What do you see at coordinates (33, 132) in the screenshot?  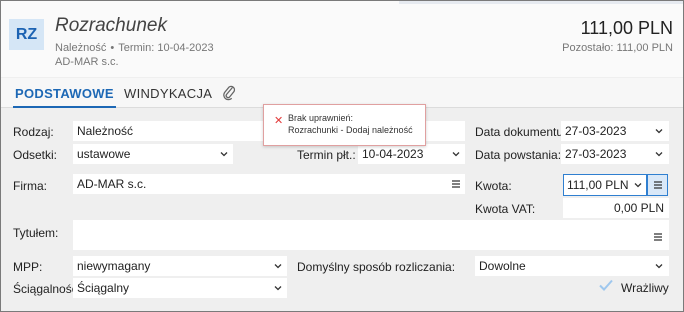 I see `rodzaj-label: Rodzaj:` at bounding box center [33, 132].